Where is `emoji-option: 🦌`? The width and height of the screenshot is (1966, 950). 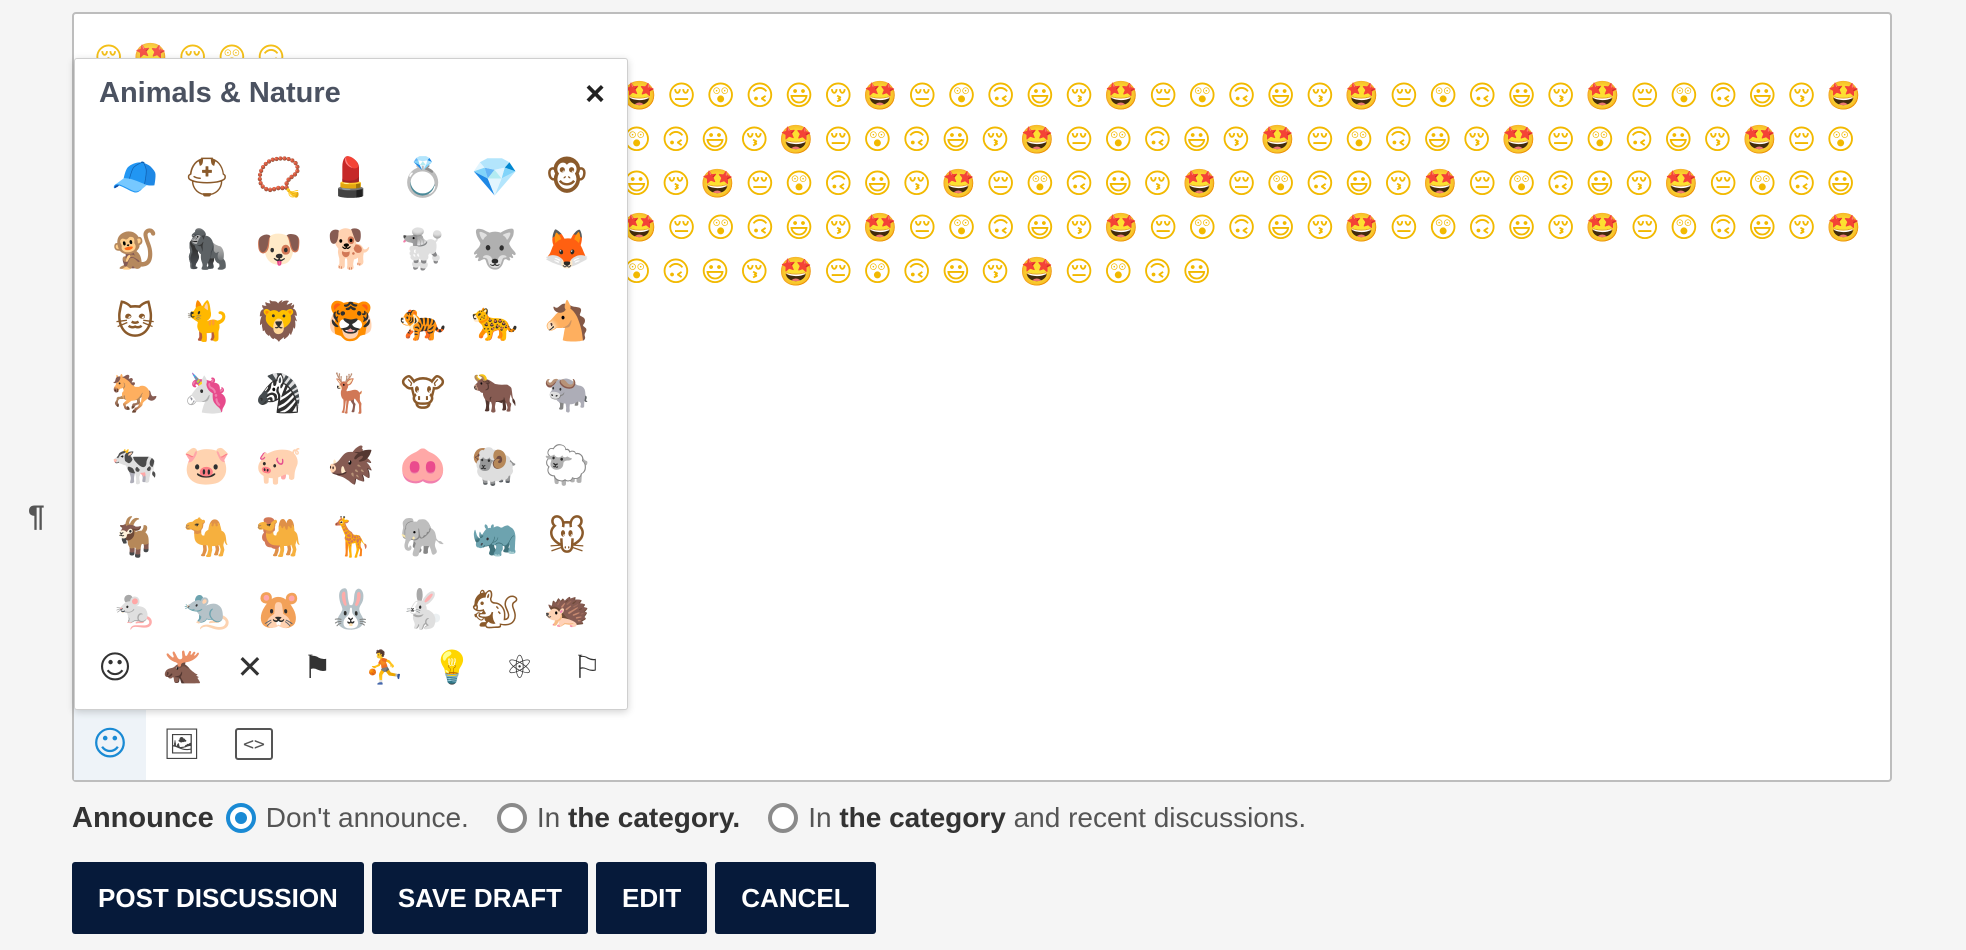
emoji-option: 🦌 is located at coordinates (351, 393).